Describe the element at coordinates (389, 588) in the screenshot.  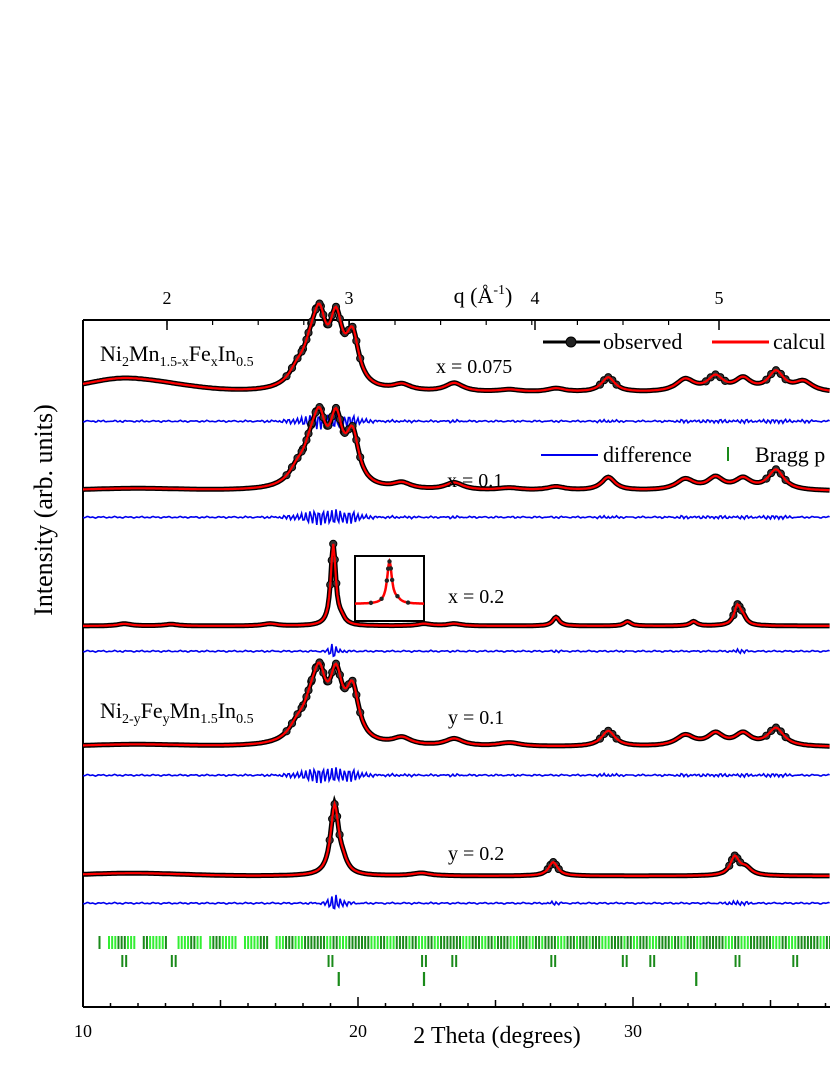
I see `inset-zoom` at that location.